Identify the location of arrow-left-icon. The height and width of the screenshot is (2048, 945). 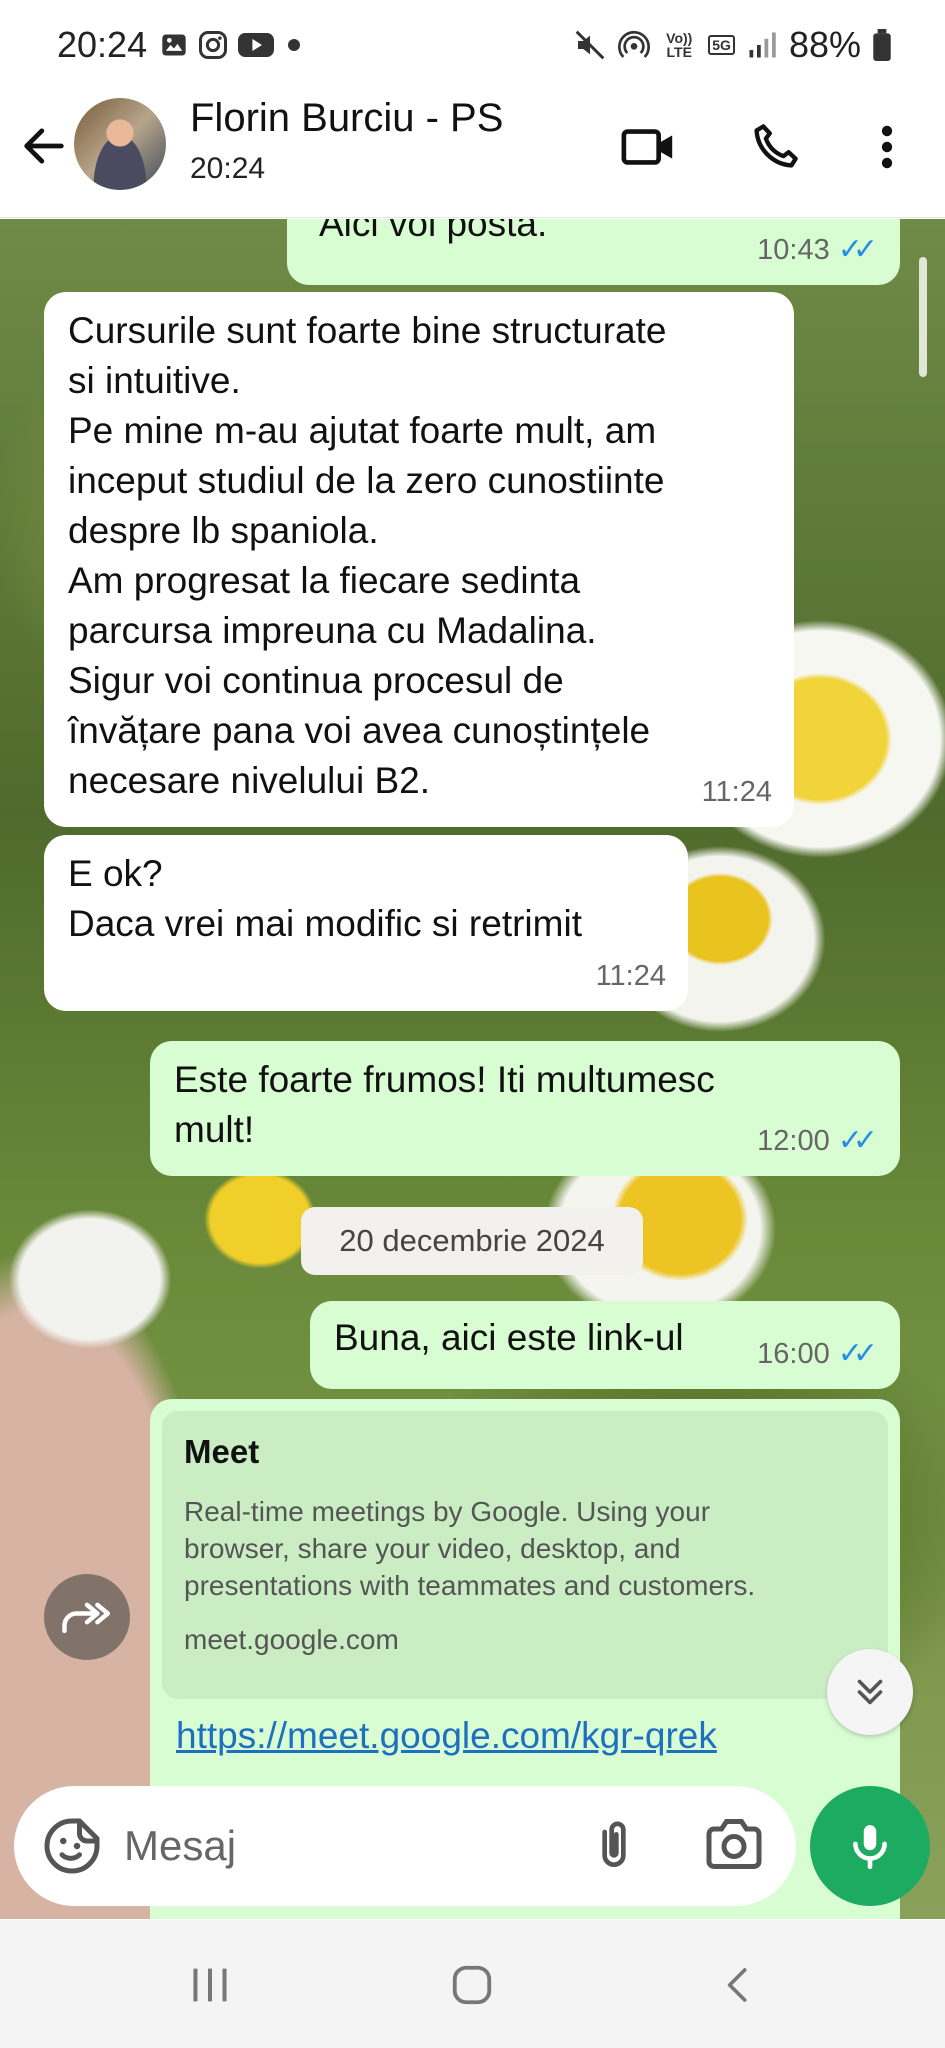
(44, 146).